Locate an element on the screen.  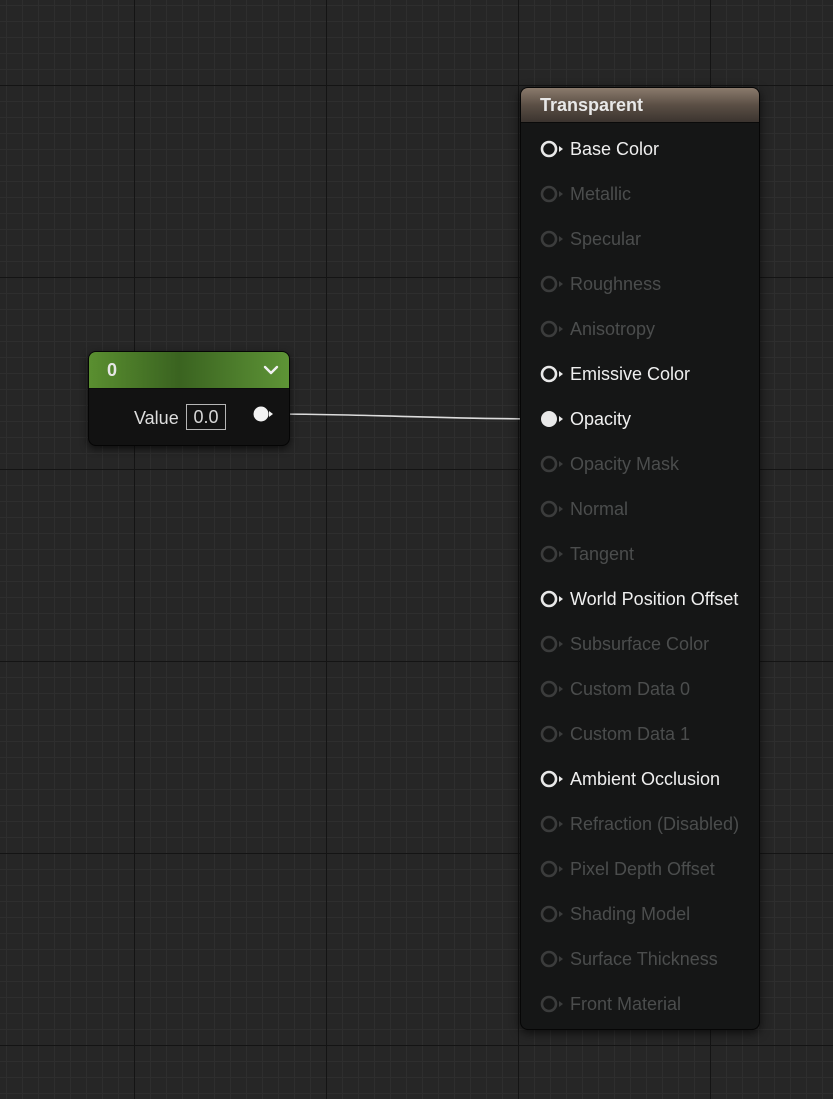
pin-row: Subsurface Color is located at coordinates (640, 644).